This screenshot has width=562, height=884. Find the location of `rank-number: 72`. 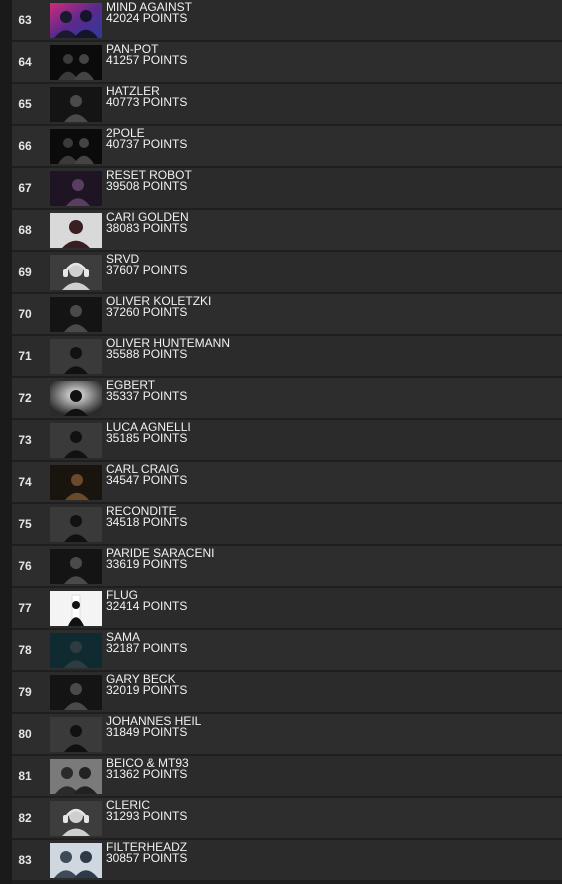

rank-number: 72 is located at coordinates (25, 398).